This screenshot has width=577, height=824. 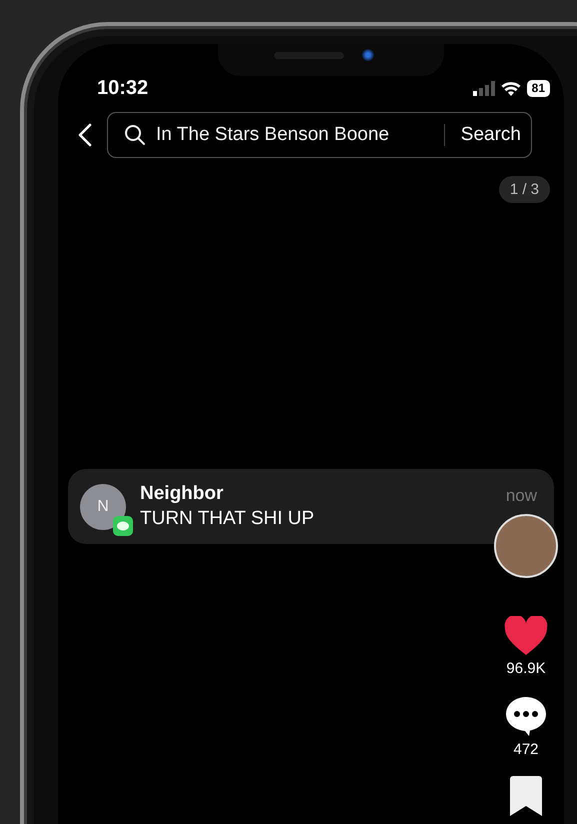 What do you see at coordinates (487, 135) in the screenshot?
I see `search-button: Search` at bounding box center [487, 135].